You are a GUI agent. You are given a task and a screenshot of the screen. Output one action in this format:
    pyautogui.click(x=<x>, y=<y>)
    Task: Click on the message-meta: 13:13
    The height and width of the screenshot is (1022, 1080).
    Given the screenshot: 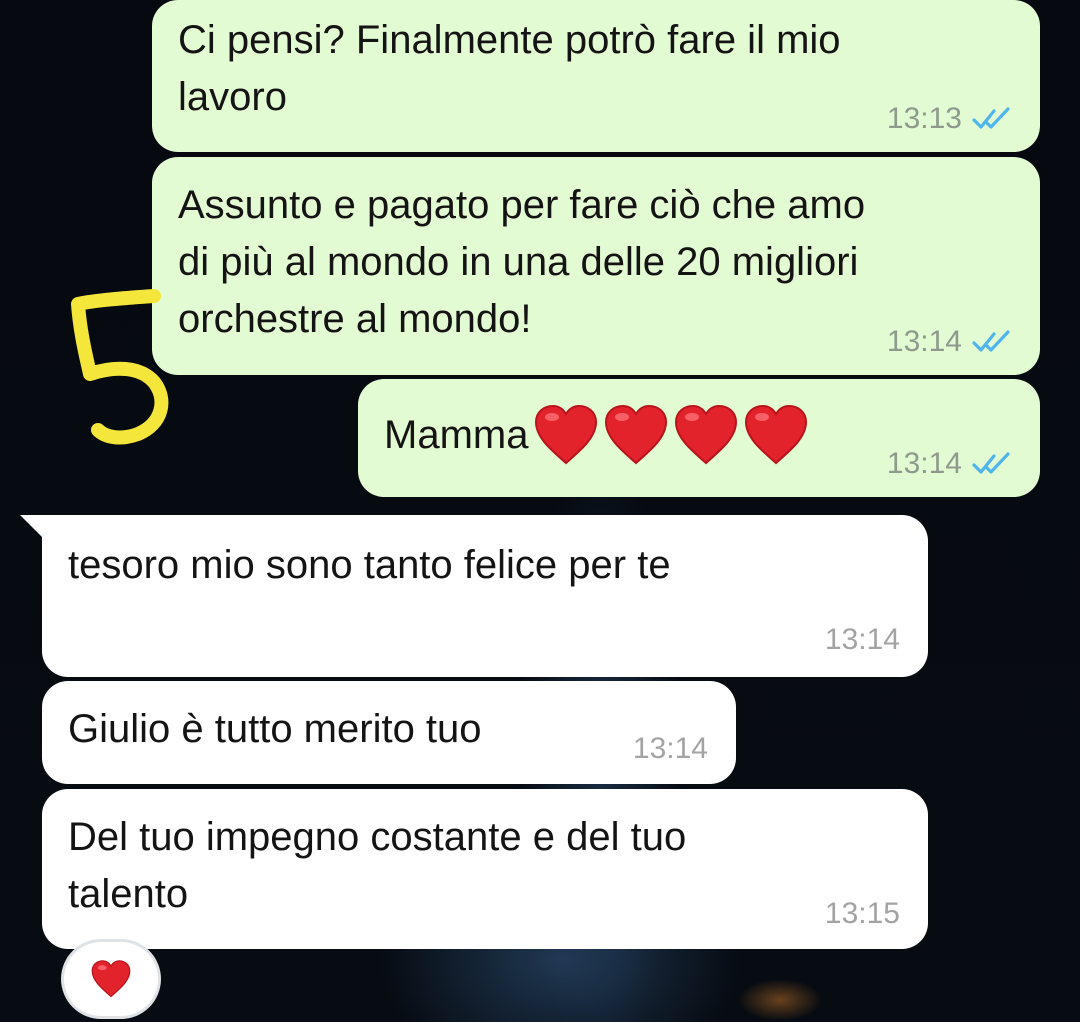 What is the action you would take?
    pyautogui.click(x=951, y=119)
    